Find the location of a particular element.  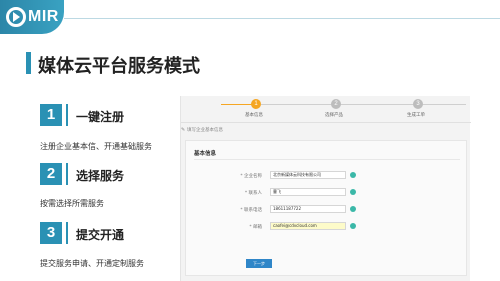

phone-label: * 联系电话 is located at coordinates (251, 210).